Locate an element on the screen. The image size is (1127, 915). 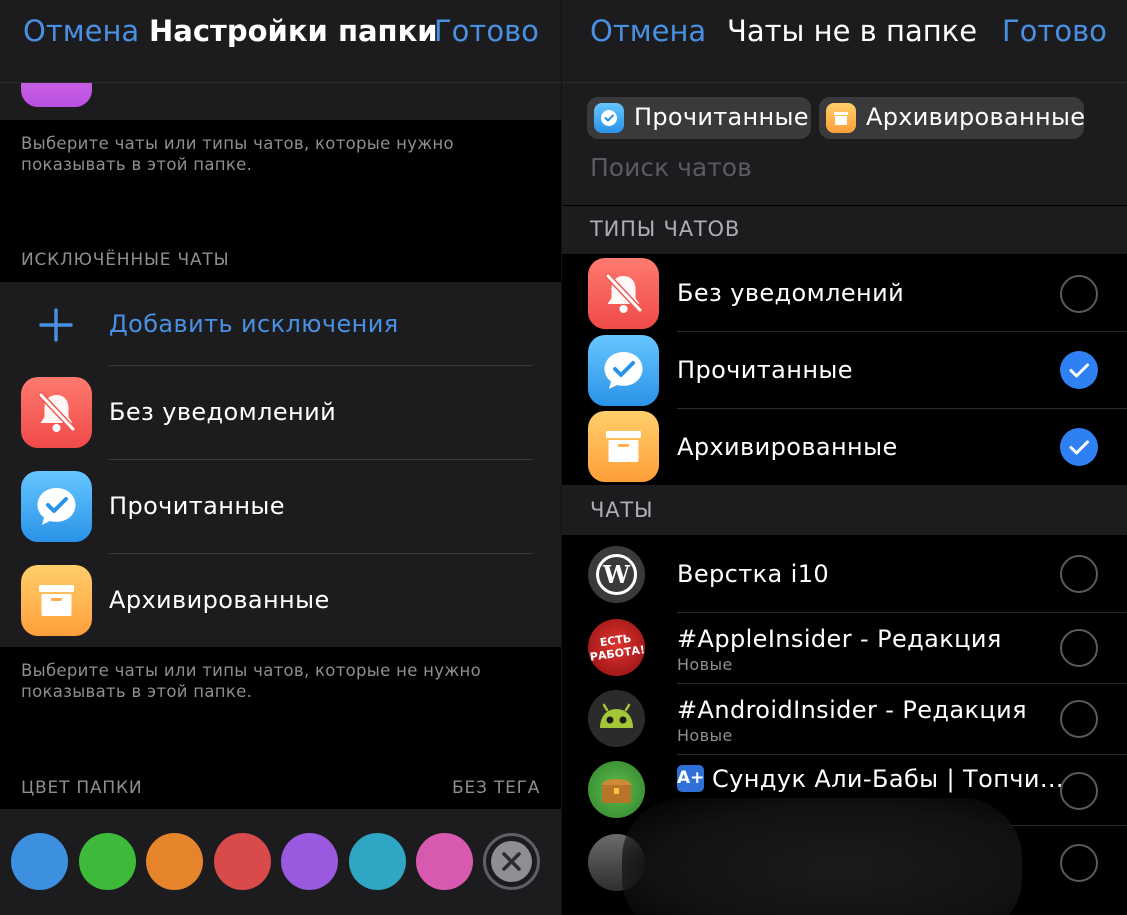
excluded-item-archived: Архивированные is located at coordinates (280, 600).